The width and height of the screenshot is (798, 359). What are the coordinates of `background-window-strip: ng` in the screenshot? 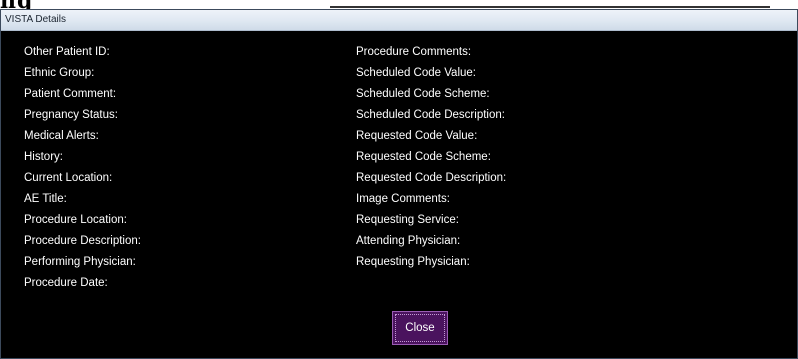 It's located at (399, 7).